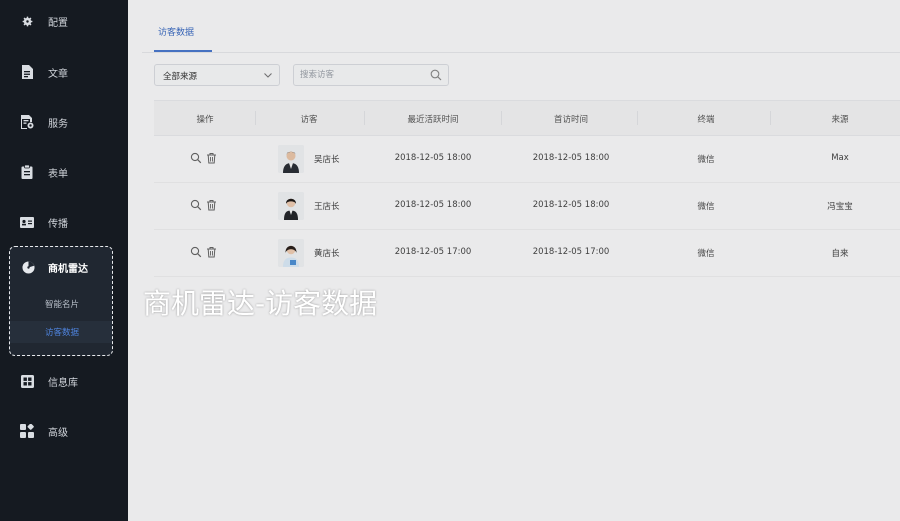  Describe the element at coordinates (327, 207) in the screenshot. I see `visitor-name: 王店长` at that location.